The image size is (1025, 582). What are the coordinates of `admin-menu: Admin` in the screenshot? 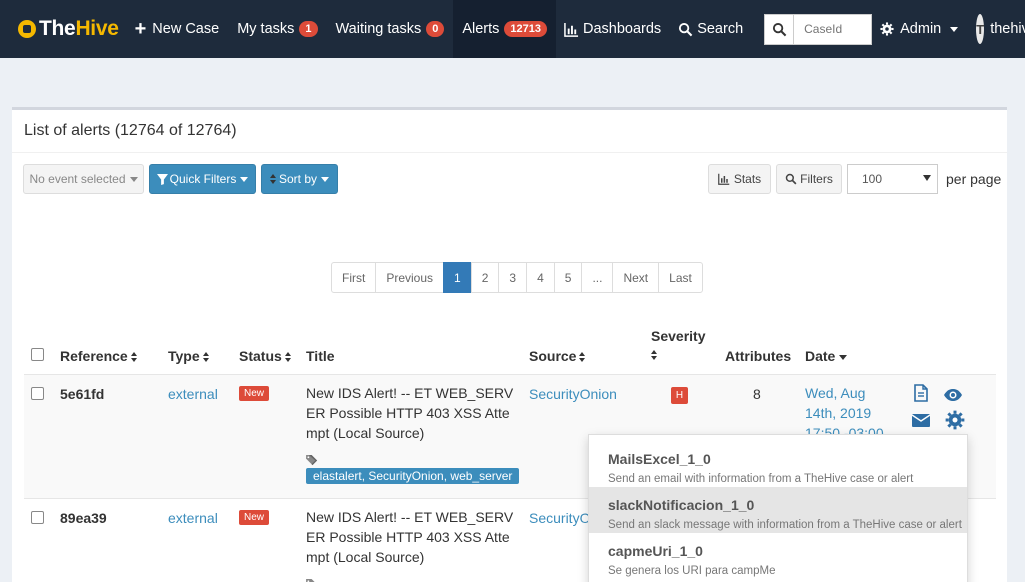 It's located at (919, 29).